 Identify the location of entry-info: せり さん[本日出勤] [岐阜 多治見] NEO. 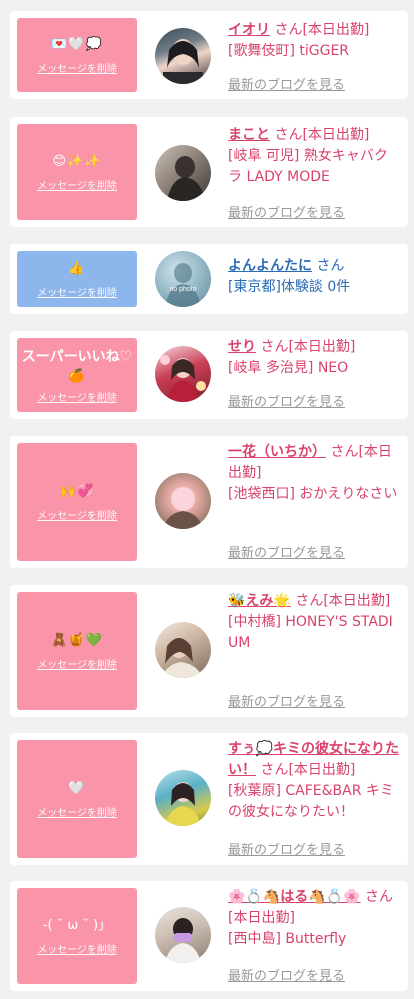
(314, 358).